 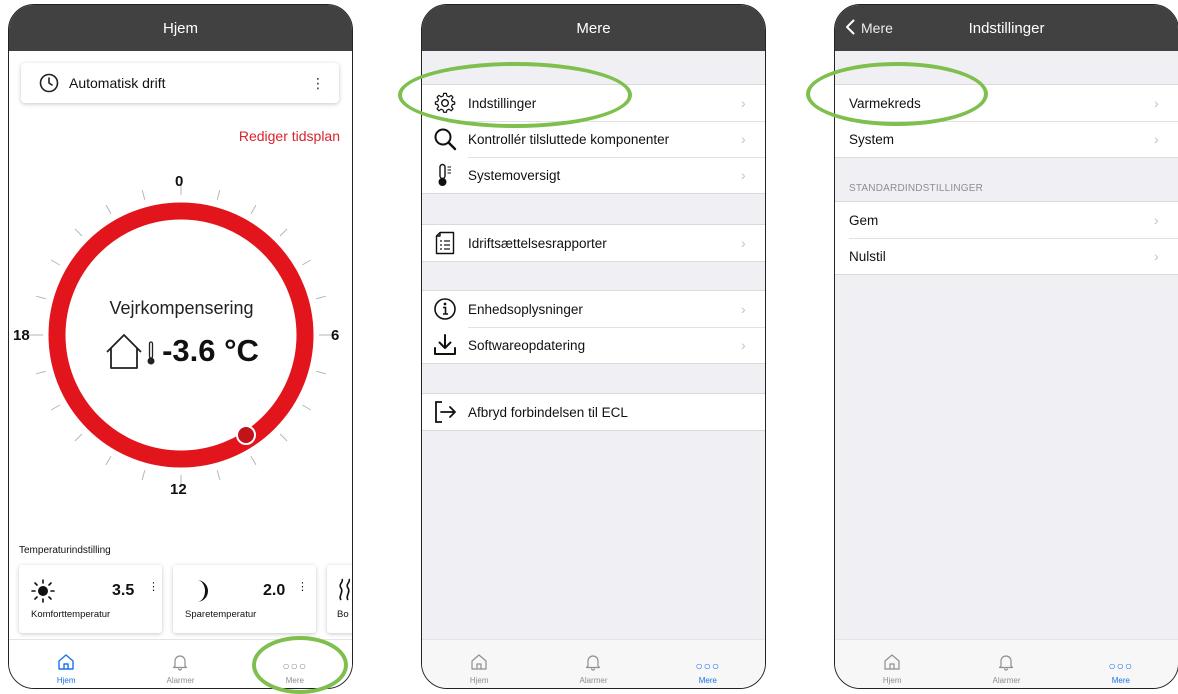 What do you see at coordinates (850, 28) in the screenshot?
I see `chevron-left-icon` at bounding box center [850, 28].